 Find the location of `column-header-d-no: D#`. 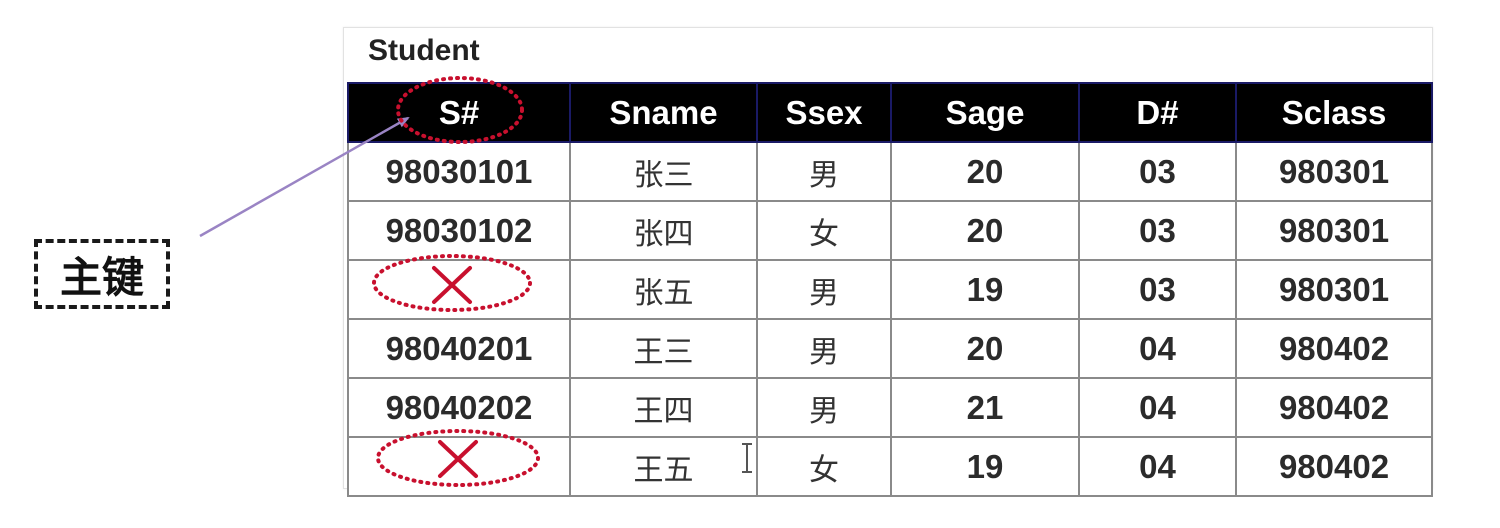

column-header-d-no: D# is located at coordinates (1157, 112).